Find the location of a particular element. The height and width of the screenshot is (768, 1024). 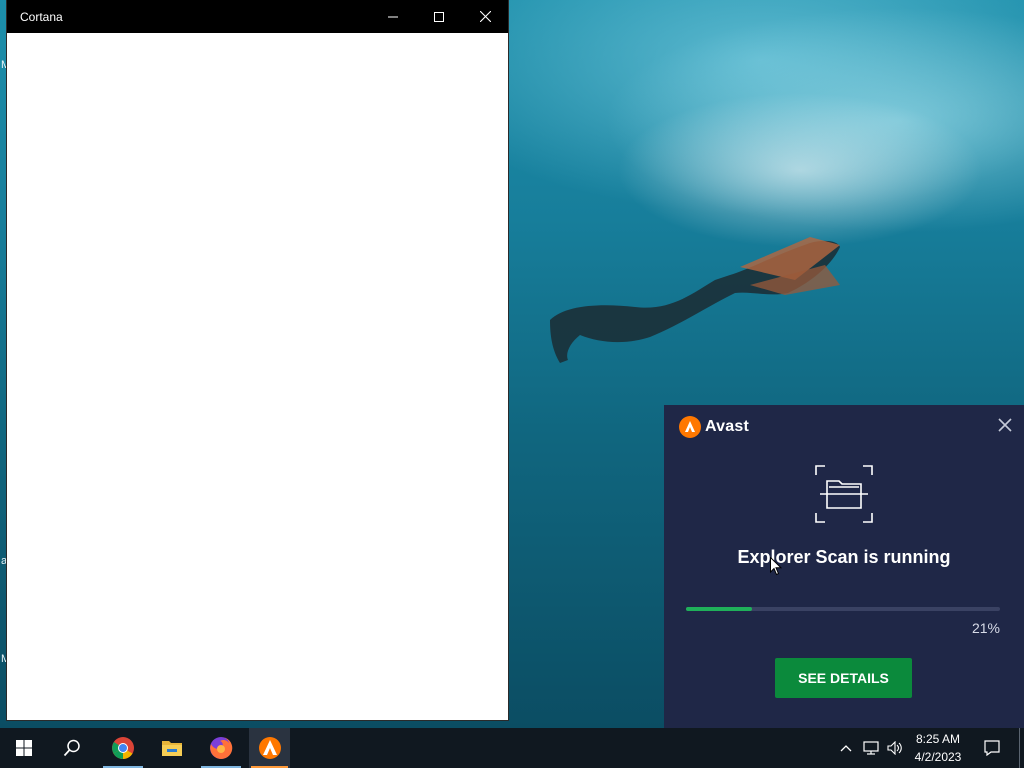

windows-logo-icon is located at coordinates (24, 748).